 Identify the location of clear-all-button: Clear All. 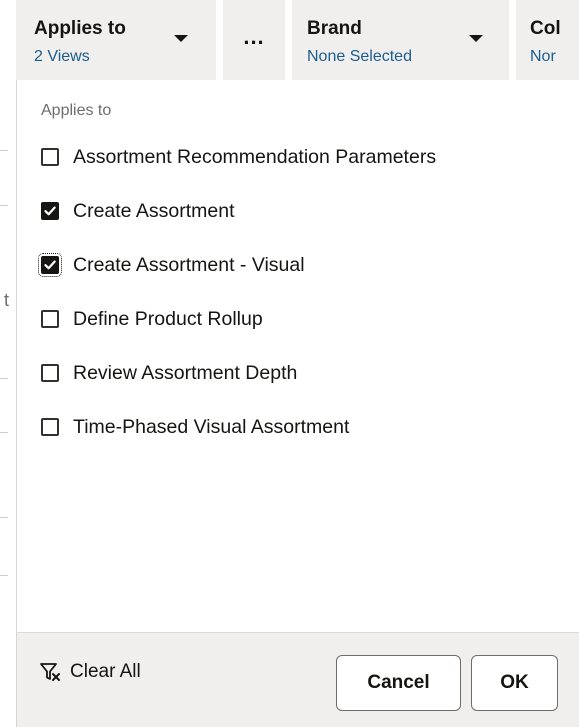
(90, 672).